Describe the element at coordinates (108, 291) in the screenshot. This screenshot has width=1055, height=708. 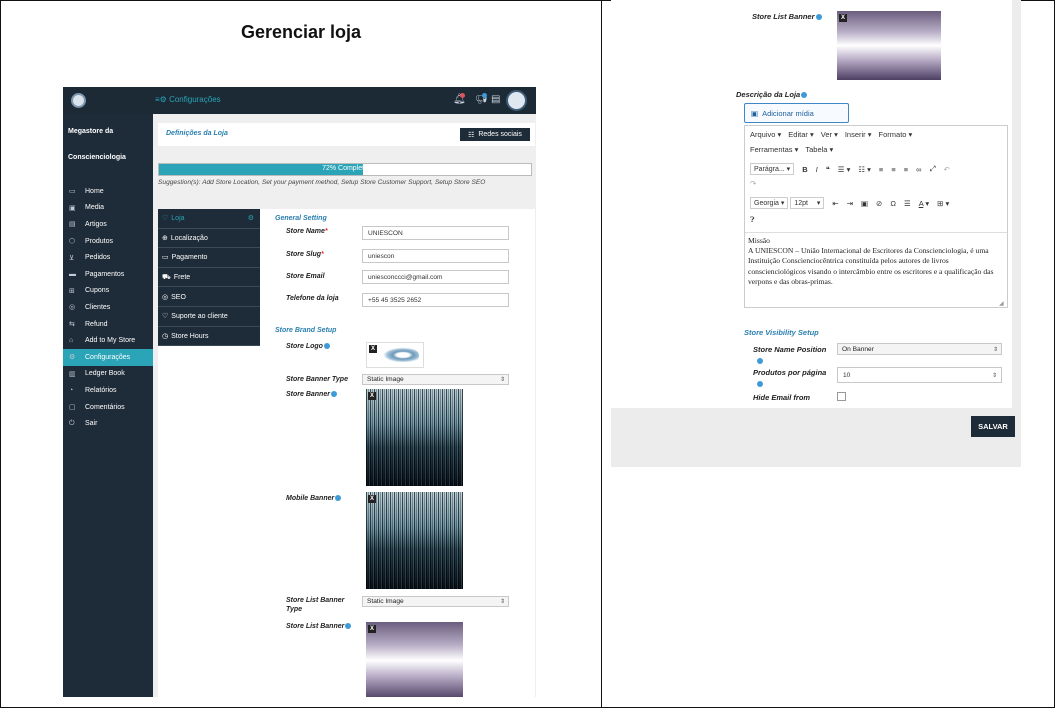
I see `sidebar-item-cupons: ⊞ Cupons` at that location.